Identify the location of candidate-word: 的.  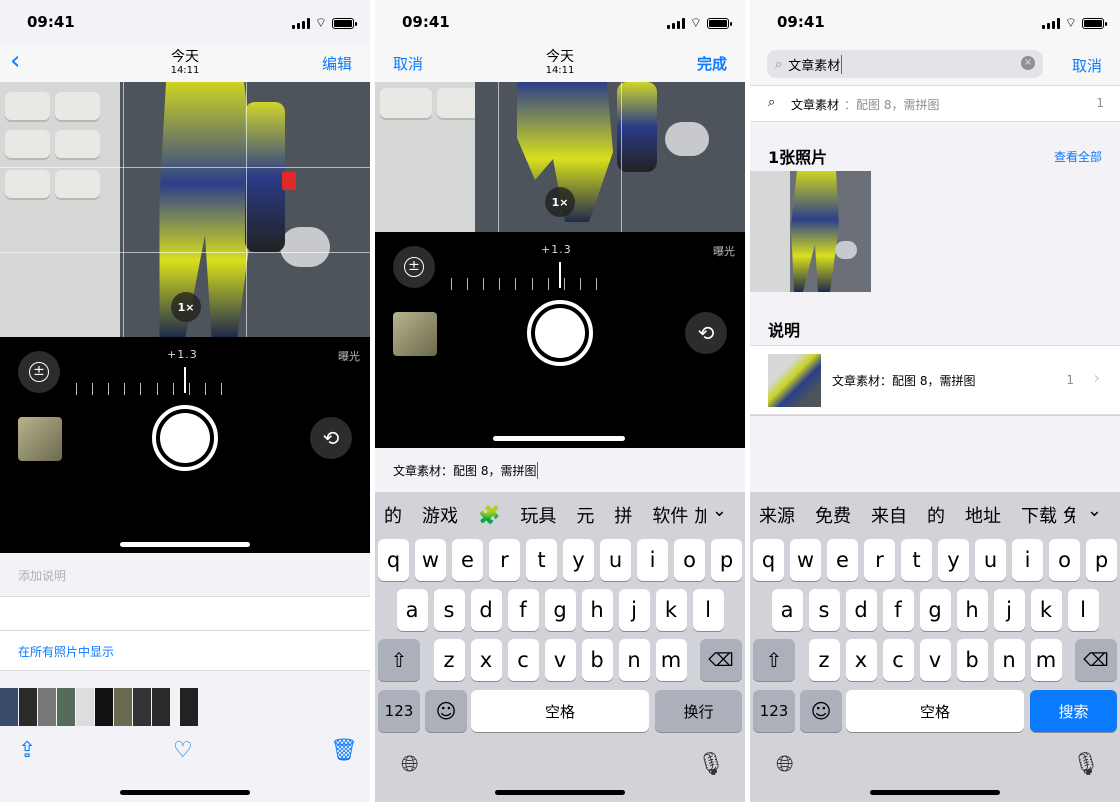
(936, 515).